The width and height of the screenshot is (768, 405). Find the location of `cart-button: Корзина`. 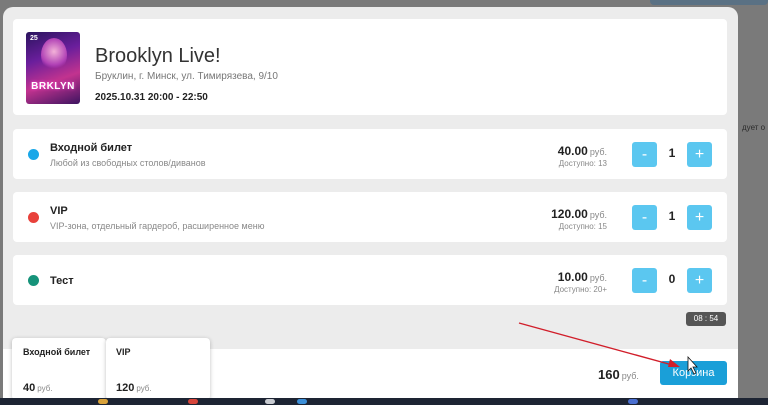

cart-button: Корзина is located at coordinates (693, 373).